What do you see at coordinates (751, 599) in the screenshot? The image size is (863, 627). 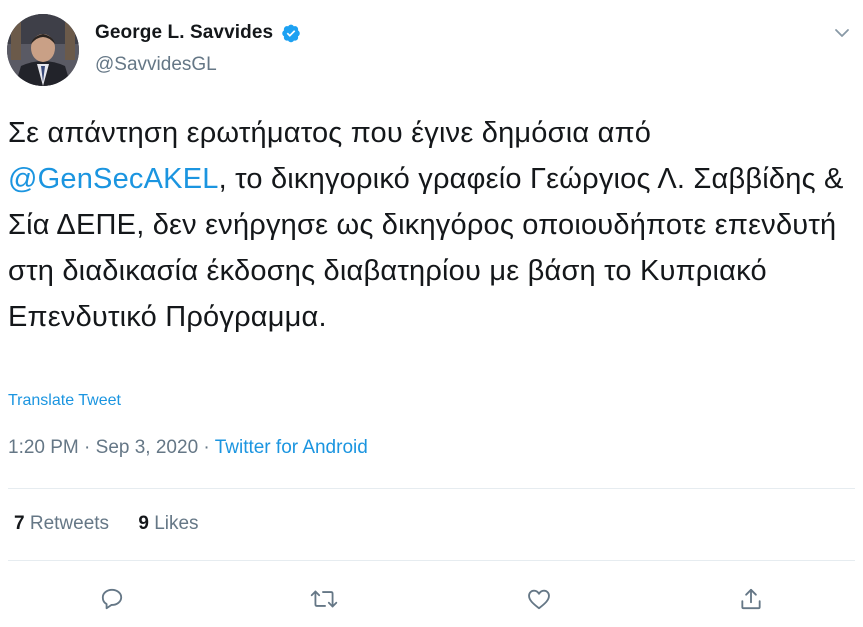 I see `share-icon` at bounding box center [751, 599].